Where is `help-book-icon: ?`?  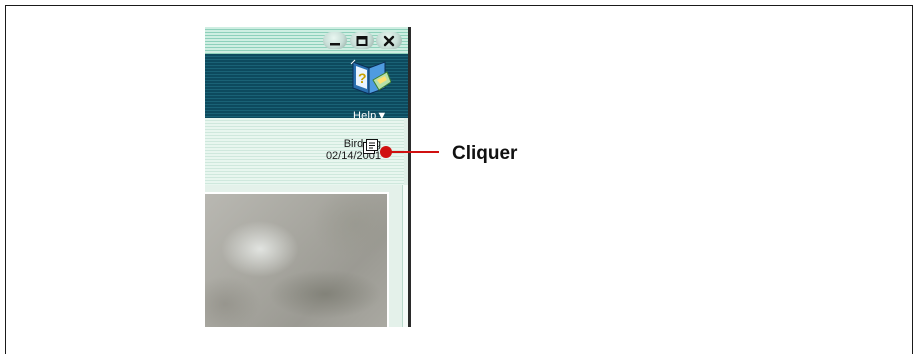
help-book-icon: ? is located at coordinates (369, 79).